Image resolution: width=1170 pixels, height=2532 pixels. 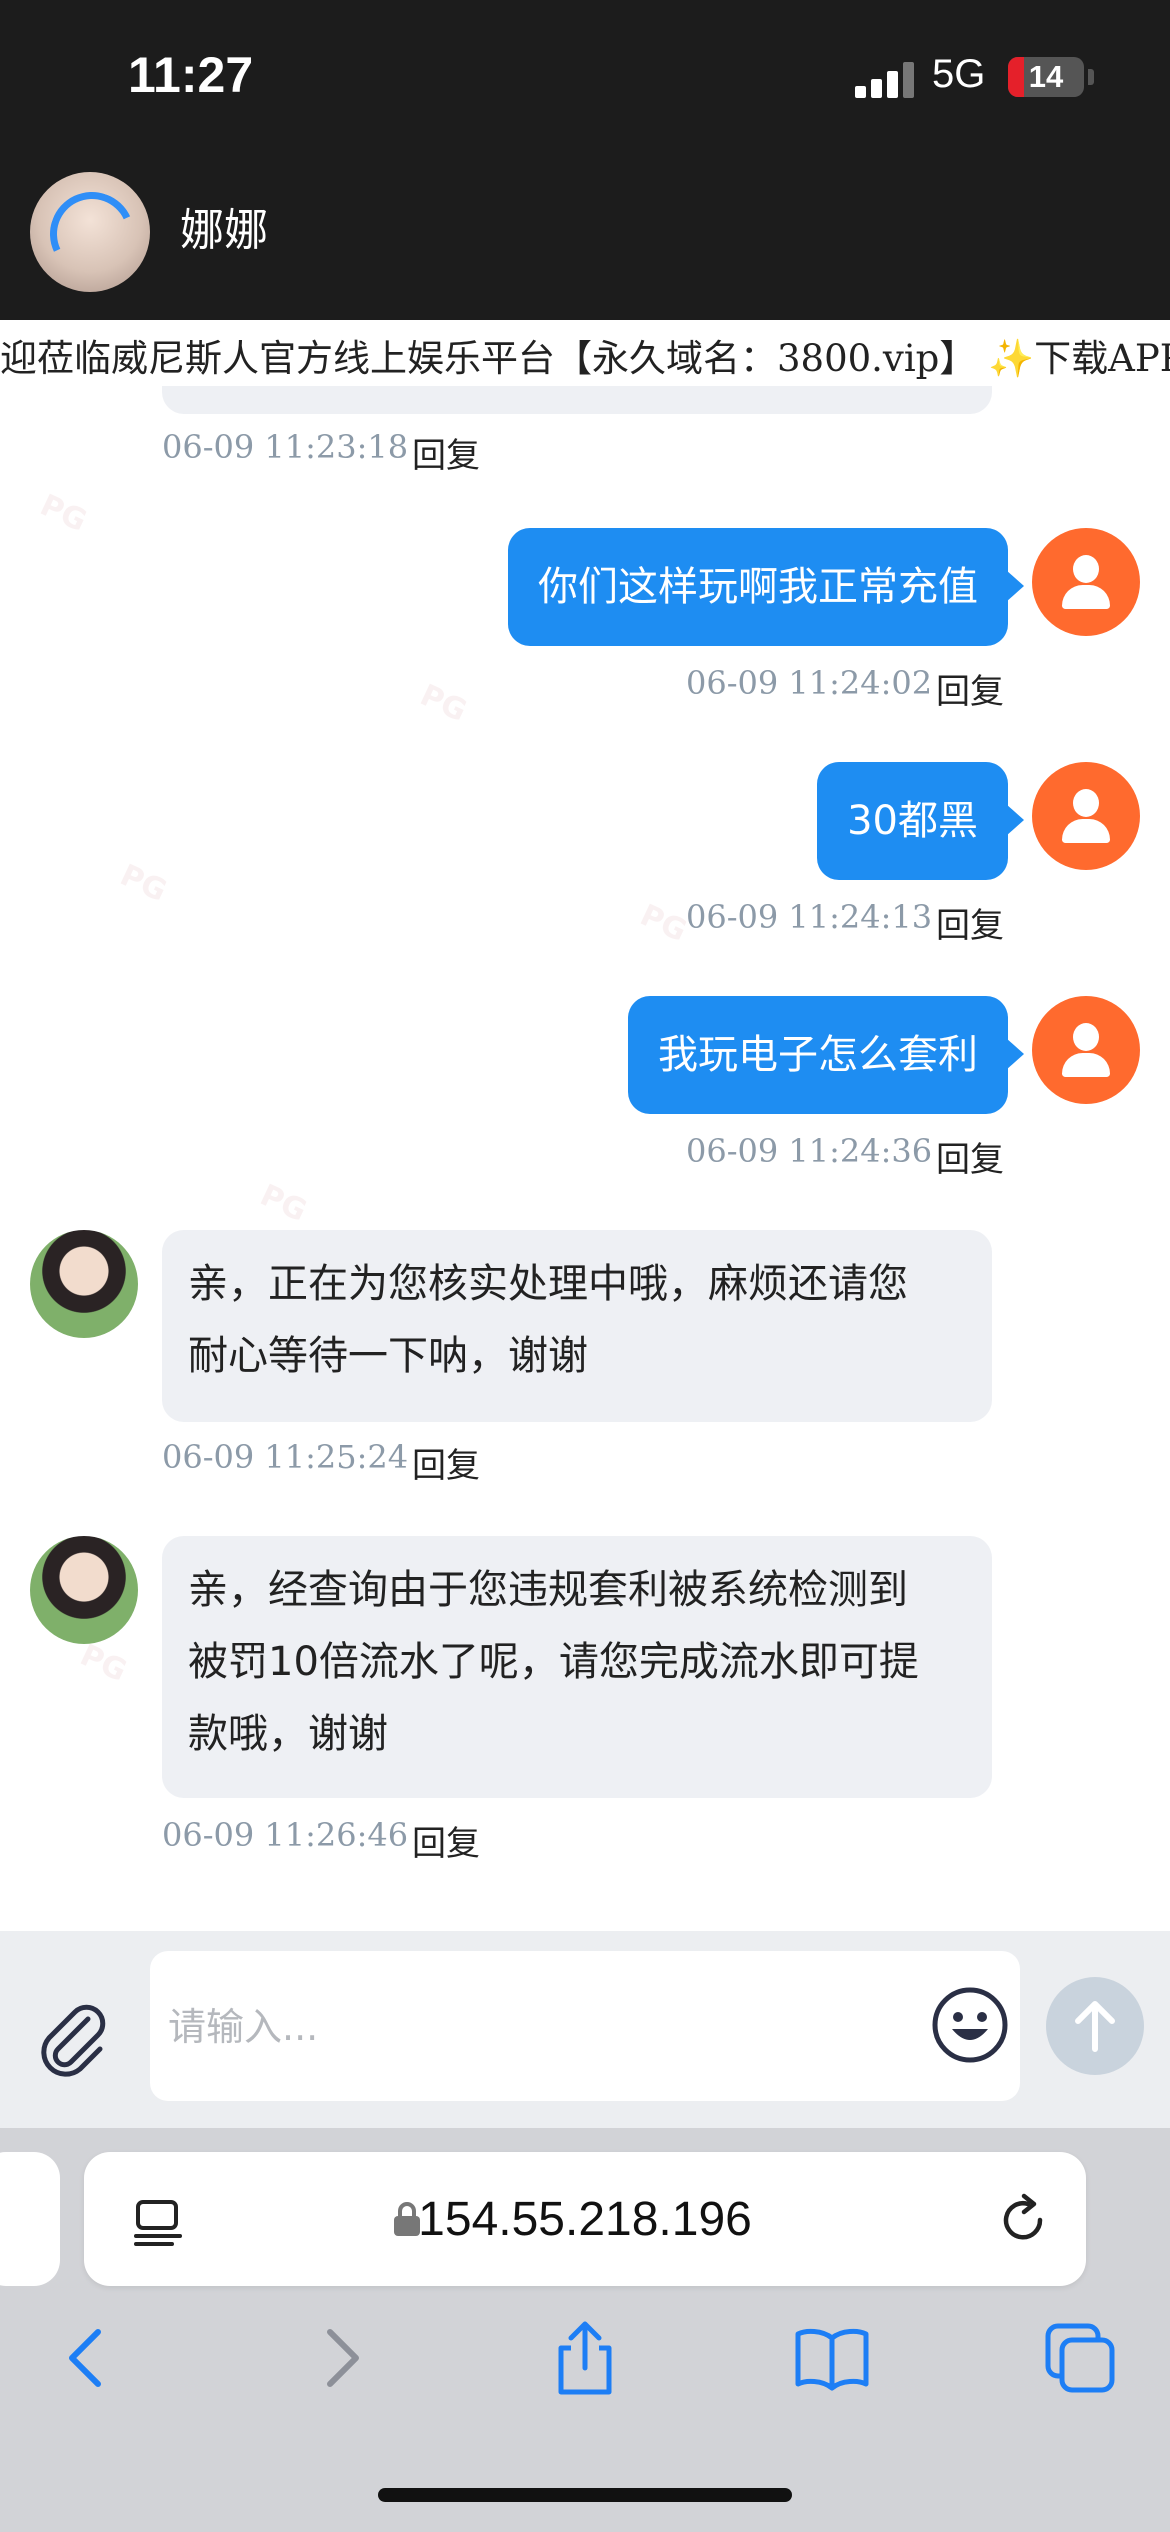 What do you see at coordinates (920, 821) in the screenshot?
I see `user-message-bubble: 30都黑` at bounding box center [920, 821].